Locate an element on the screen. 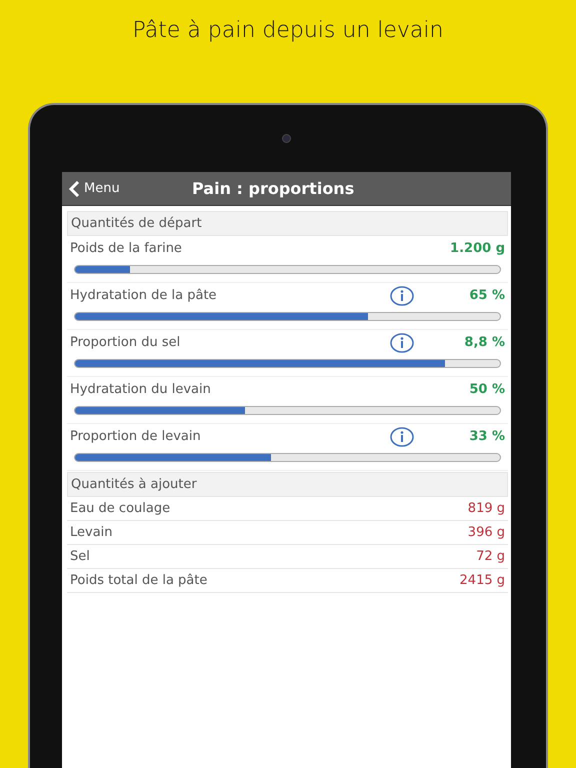 This screenshot has width=576, height=768. result-value: 396 g is located at coordinates (485, 532).